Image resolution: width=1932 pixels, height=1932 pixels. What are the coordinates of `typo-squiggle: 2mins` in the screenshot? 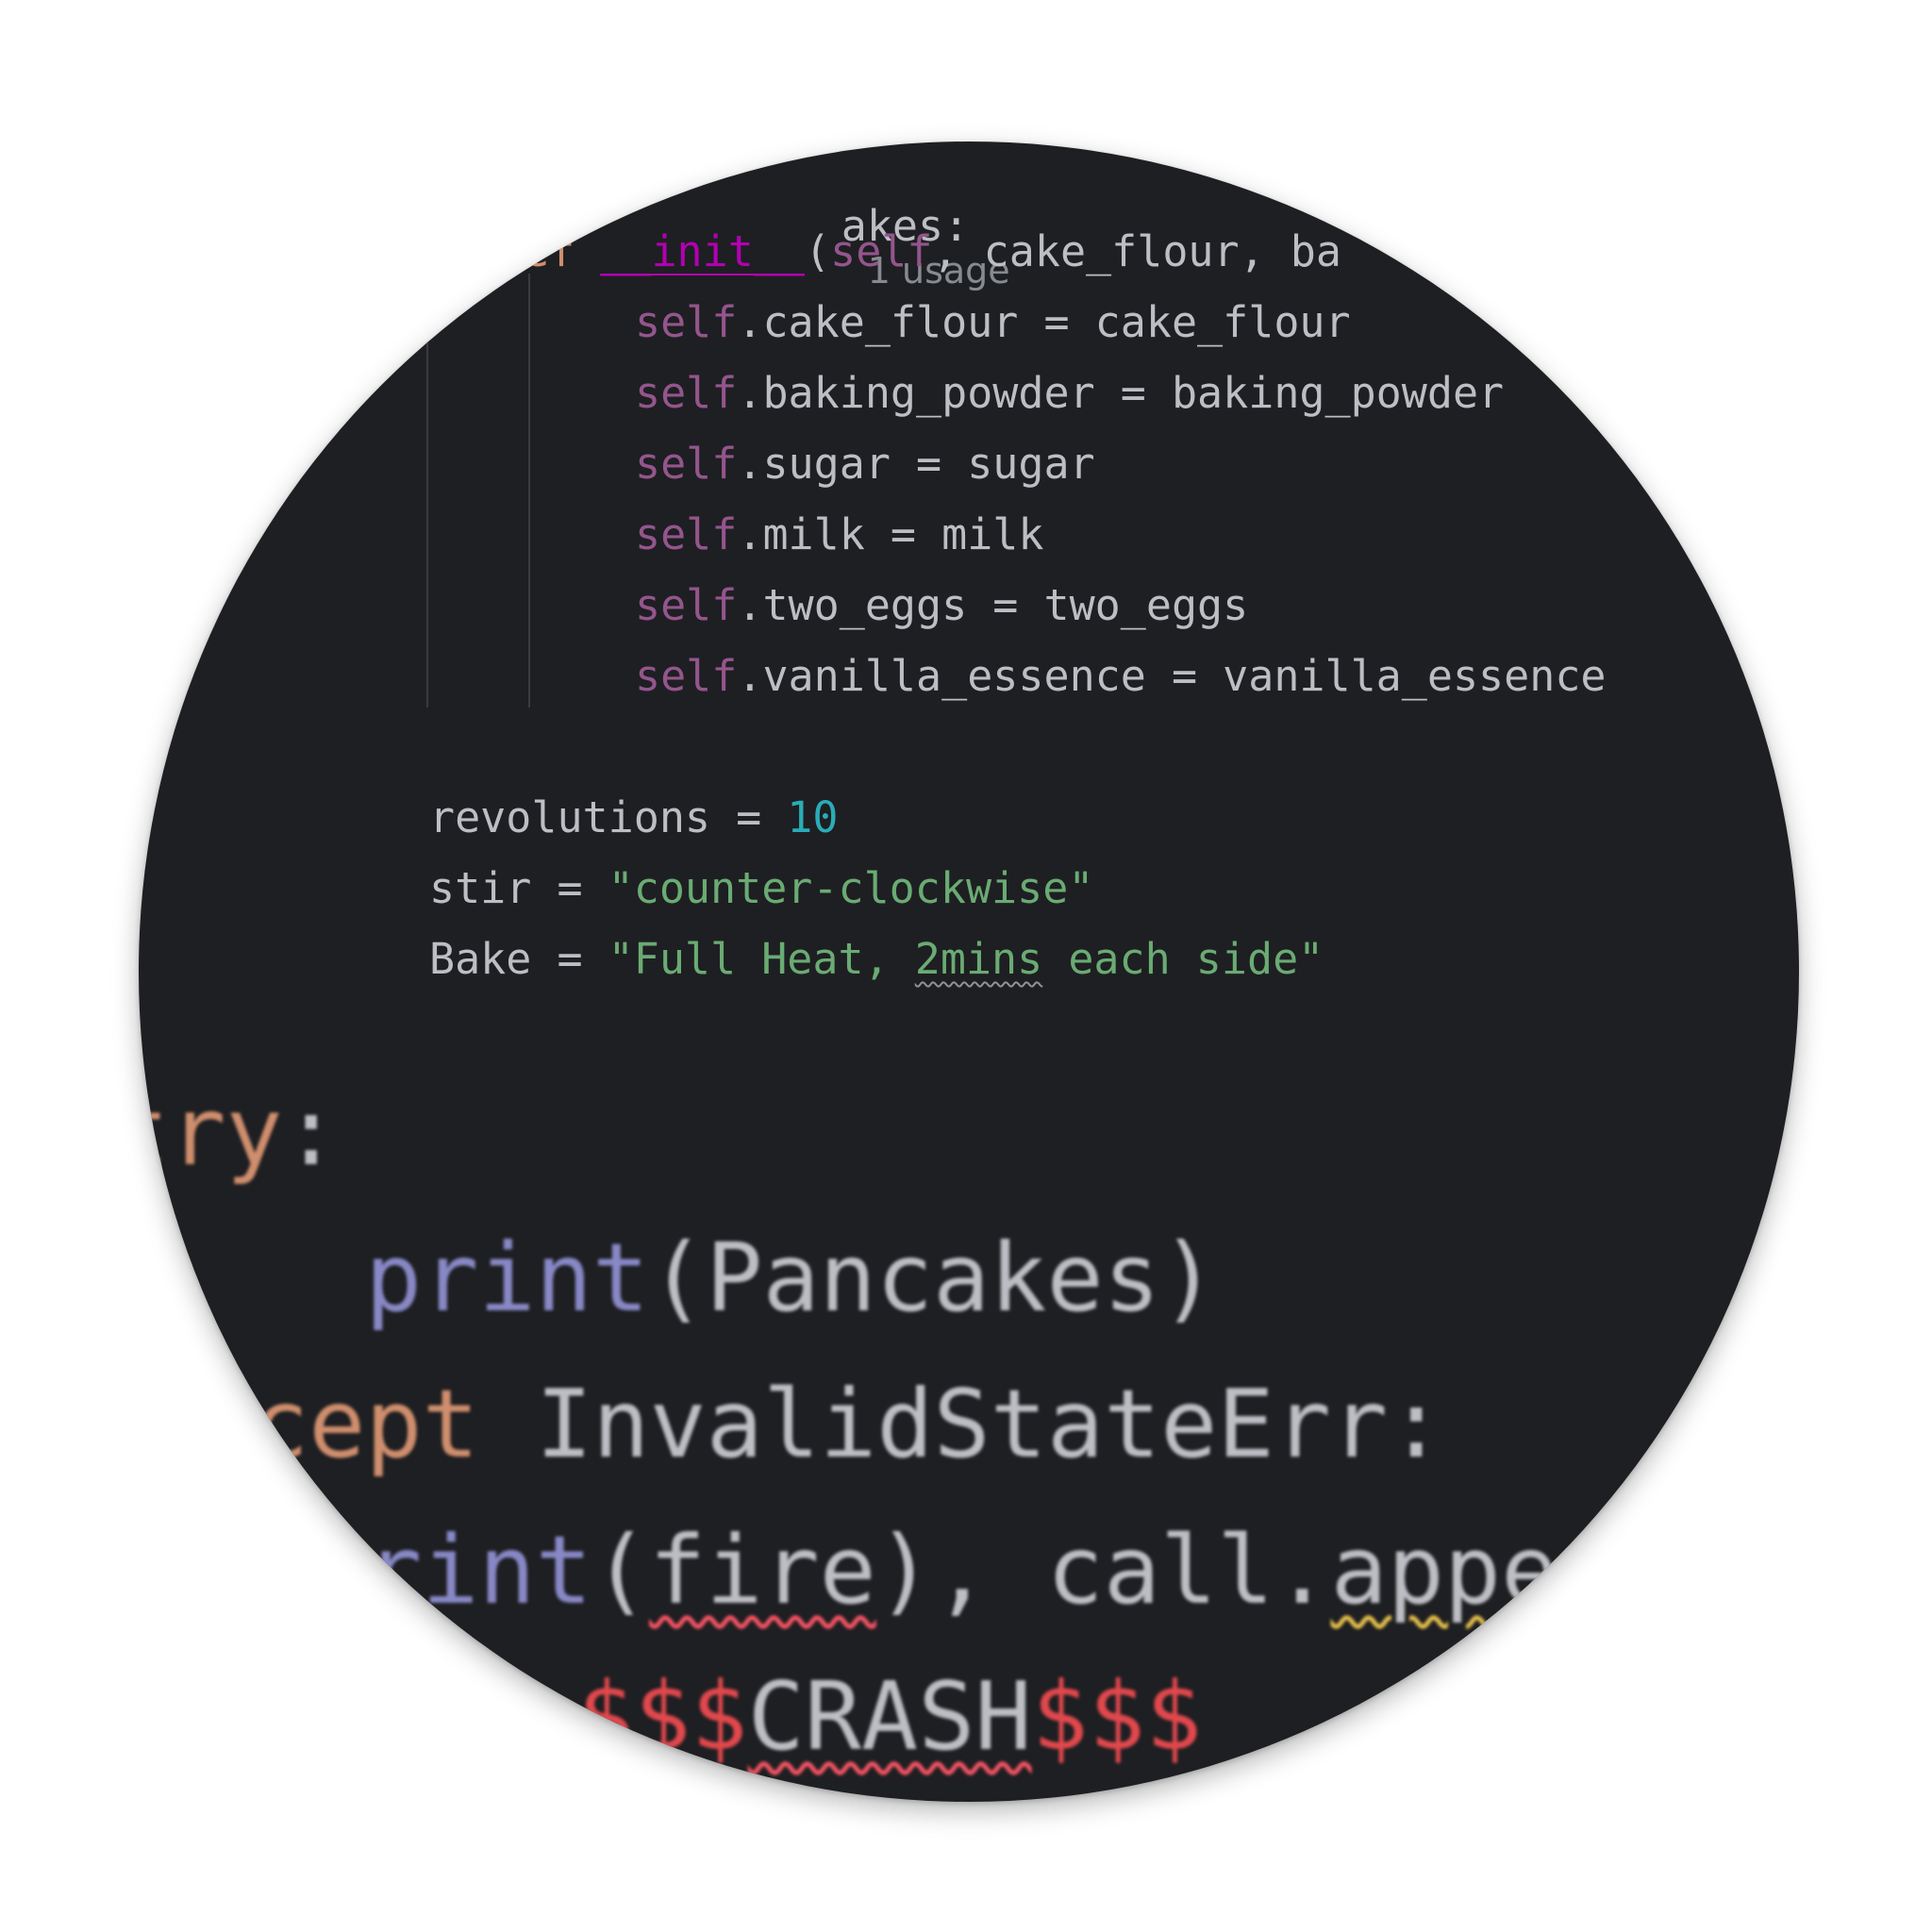 It's located at (979, 959).